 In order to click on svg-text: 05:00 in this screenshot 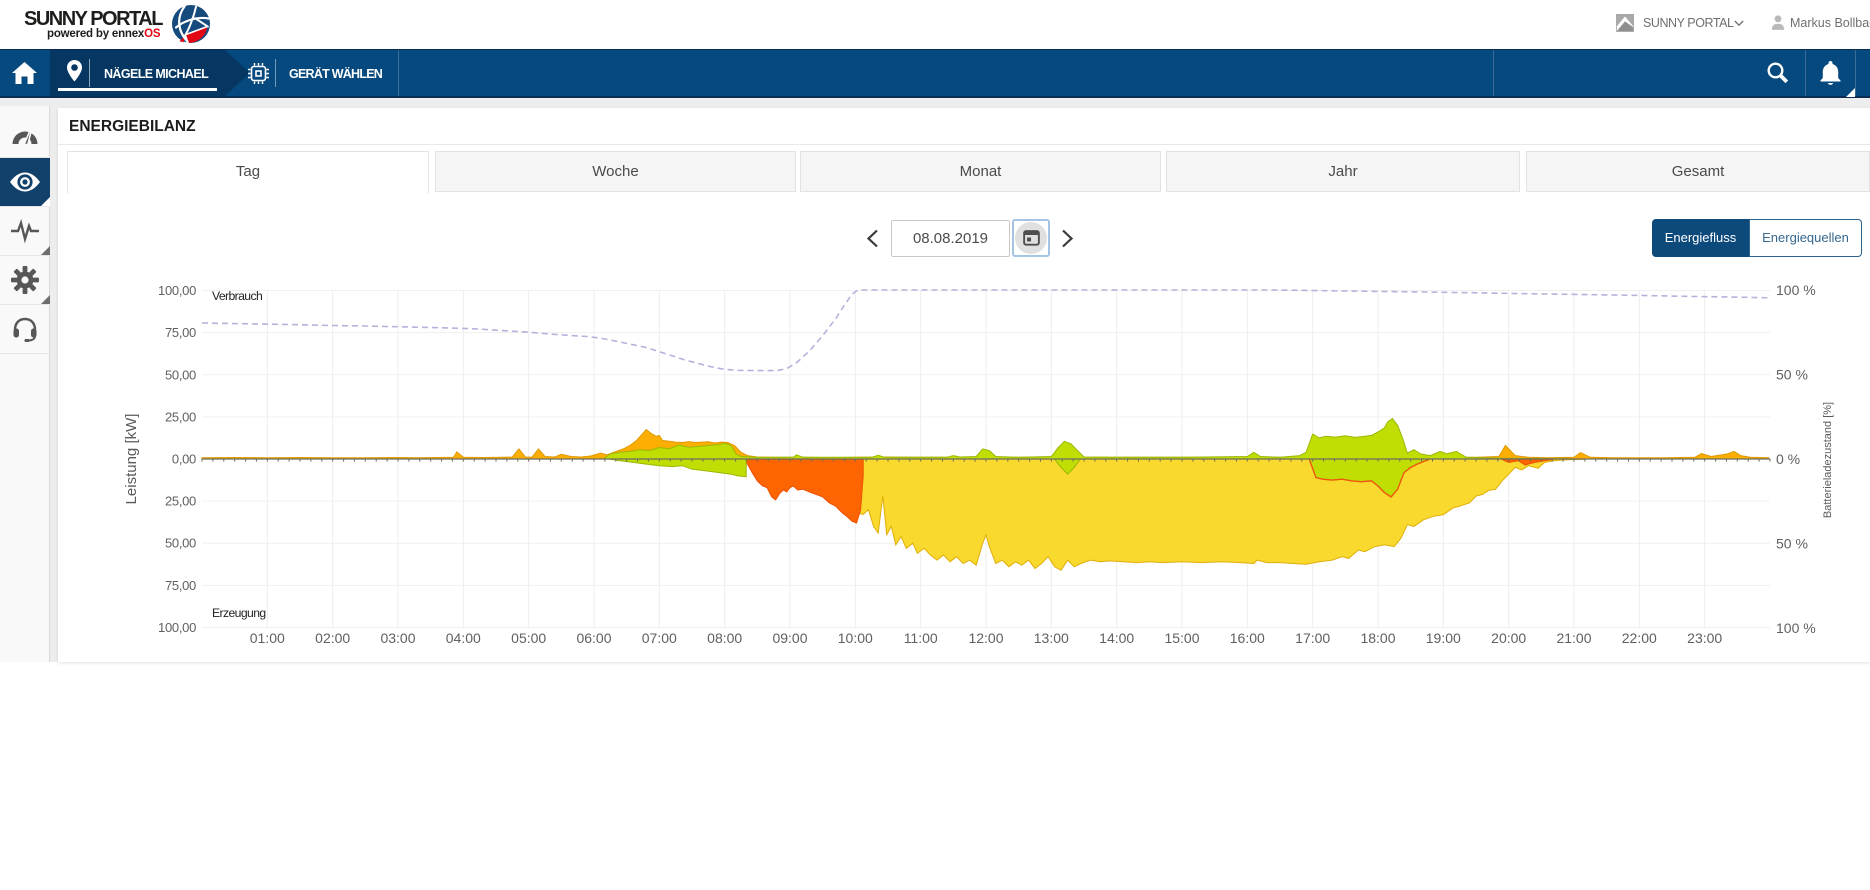, I will do `click(528, 638)`.